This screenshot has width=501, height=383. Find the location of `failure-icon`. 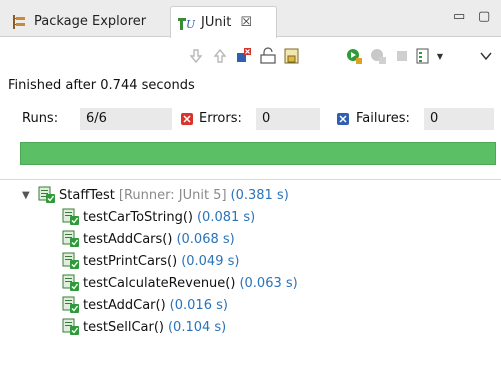

failure-icon is located at coordinates (343, 119).